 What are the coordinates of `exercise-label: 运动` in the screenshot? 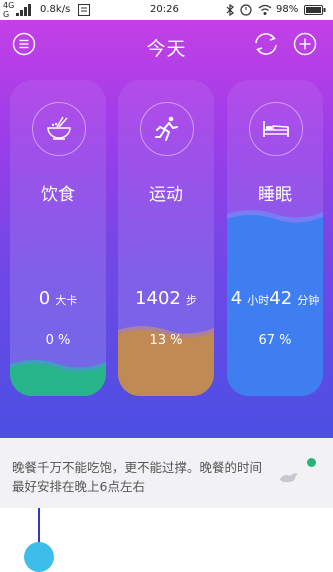 It's located at (166, 195).